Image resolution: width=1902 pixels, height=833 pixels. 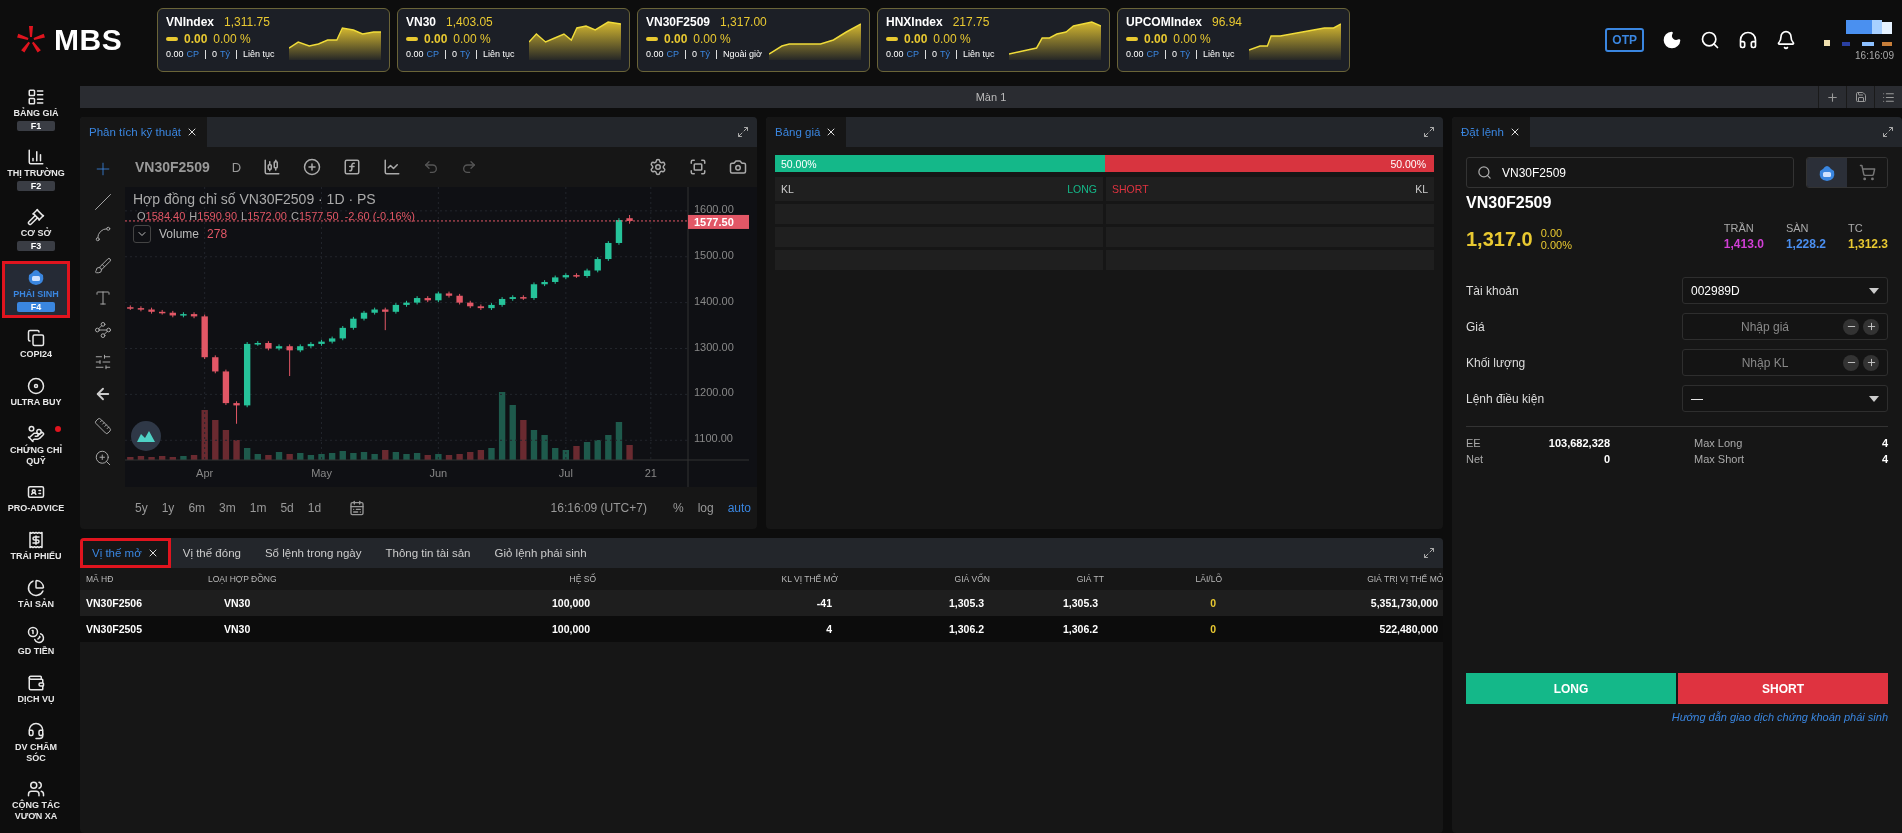 I want to click on stat-label: Max Short, so click(x=1719, y=459).